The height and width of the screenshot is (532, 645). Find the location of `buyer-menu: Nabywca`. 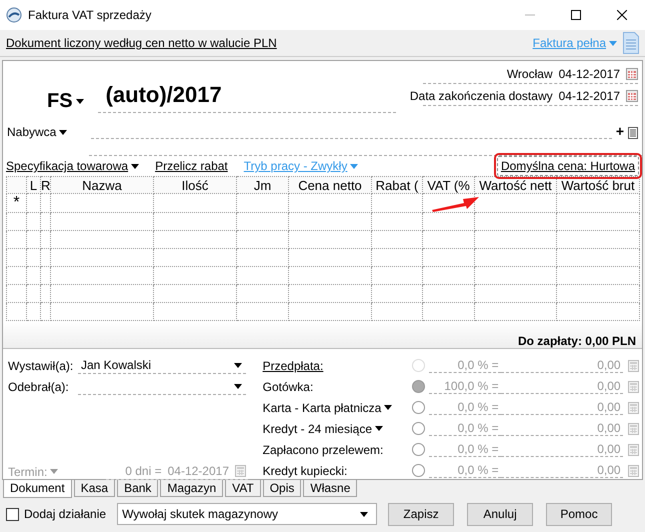

buyer-menu: Nabywca is located at coordinates (37, 132).